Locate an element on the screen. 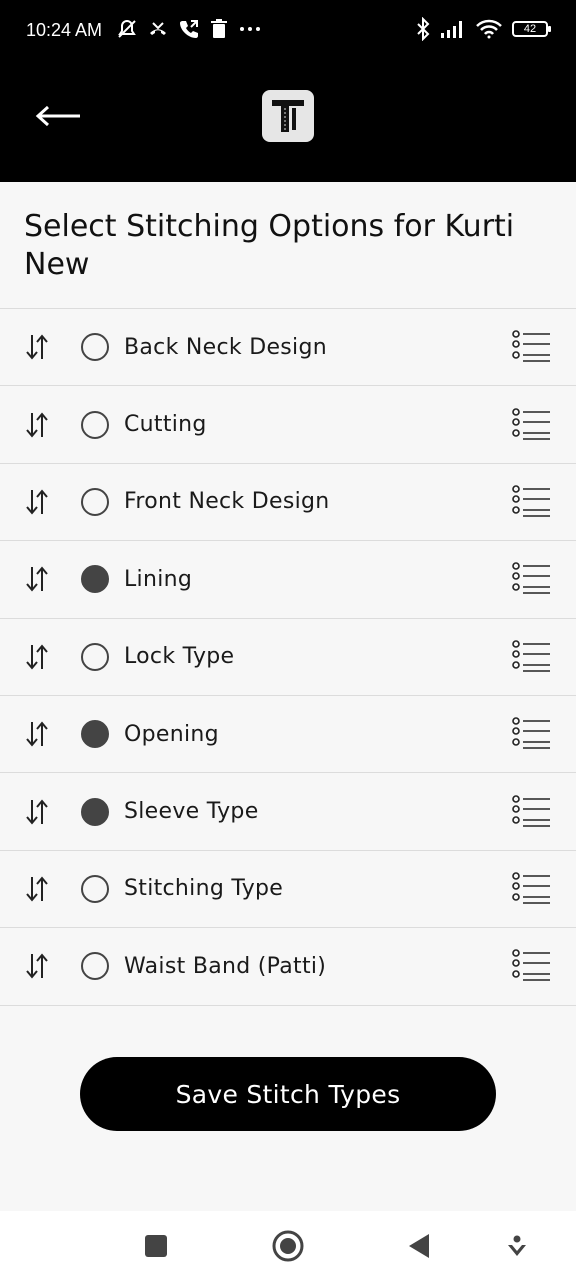 This screenshot has height=1280, width=576. arrow-left-icon is located at coordinates (57, 116).